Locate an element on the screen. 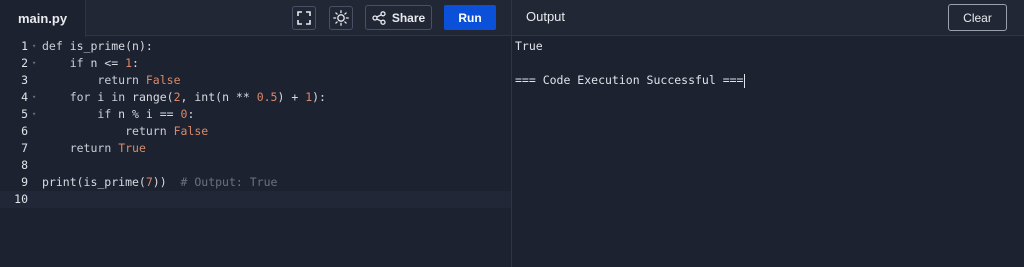 The width and height of the screenshot is (1024, 267). code-token: range( is located at coordinates (149, 96).